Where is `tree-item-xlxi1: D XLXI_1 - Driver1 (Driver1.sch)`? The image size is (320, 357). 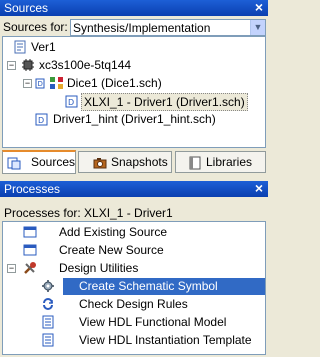
tree-item-xlxi1: D XLXI_1 - Driver1 (Driver1.sch) is located at coordinates (165, 101).